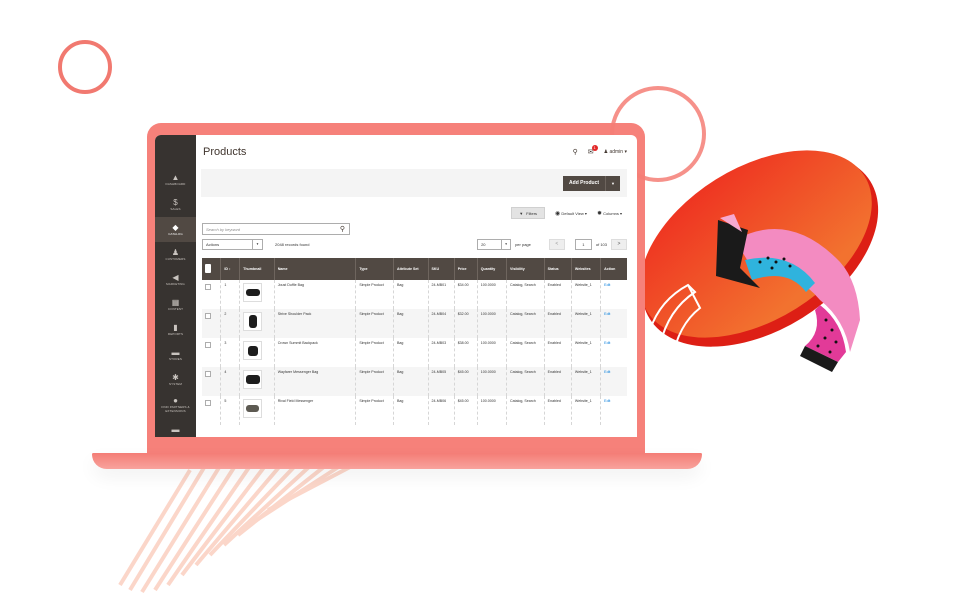 This screenshot has height=600, width=960. I want to click on sidebar-icon: $, so click(175, 202).